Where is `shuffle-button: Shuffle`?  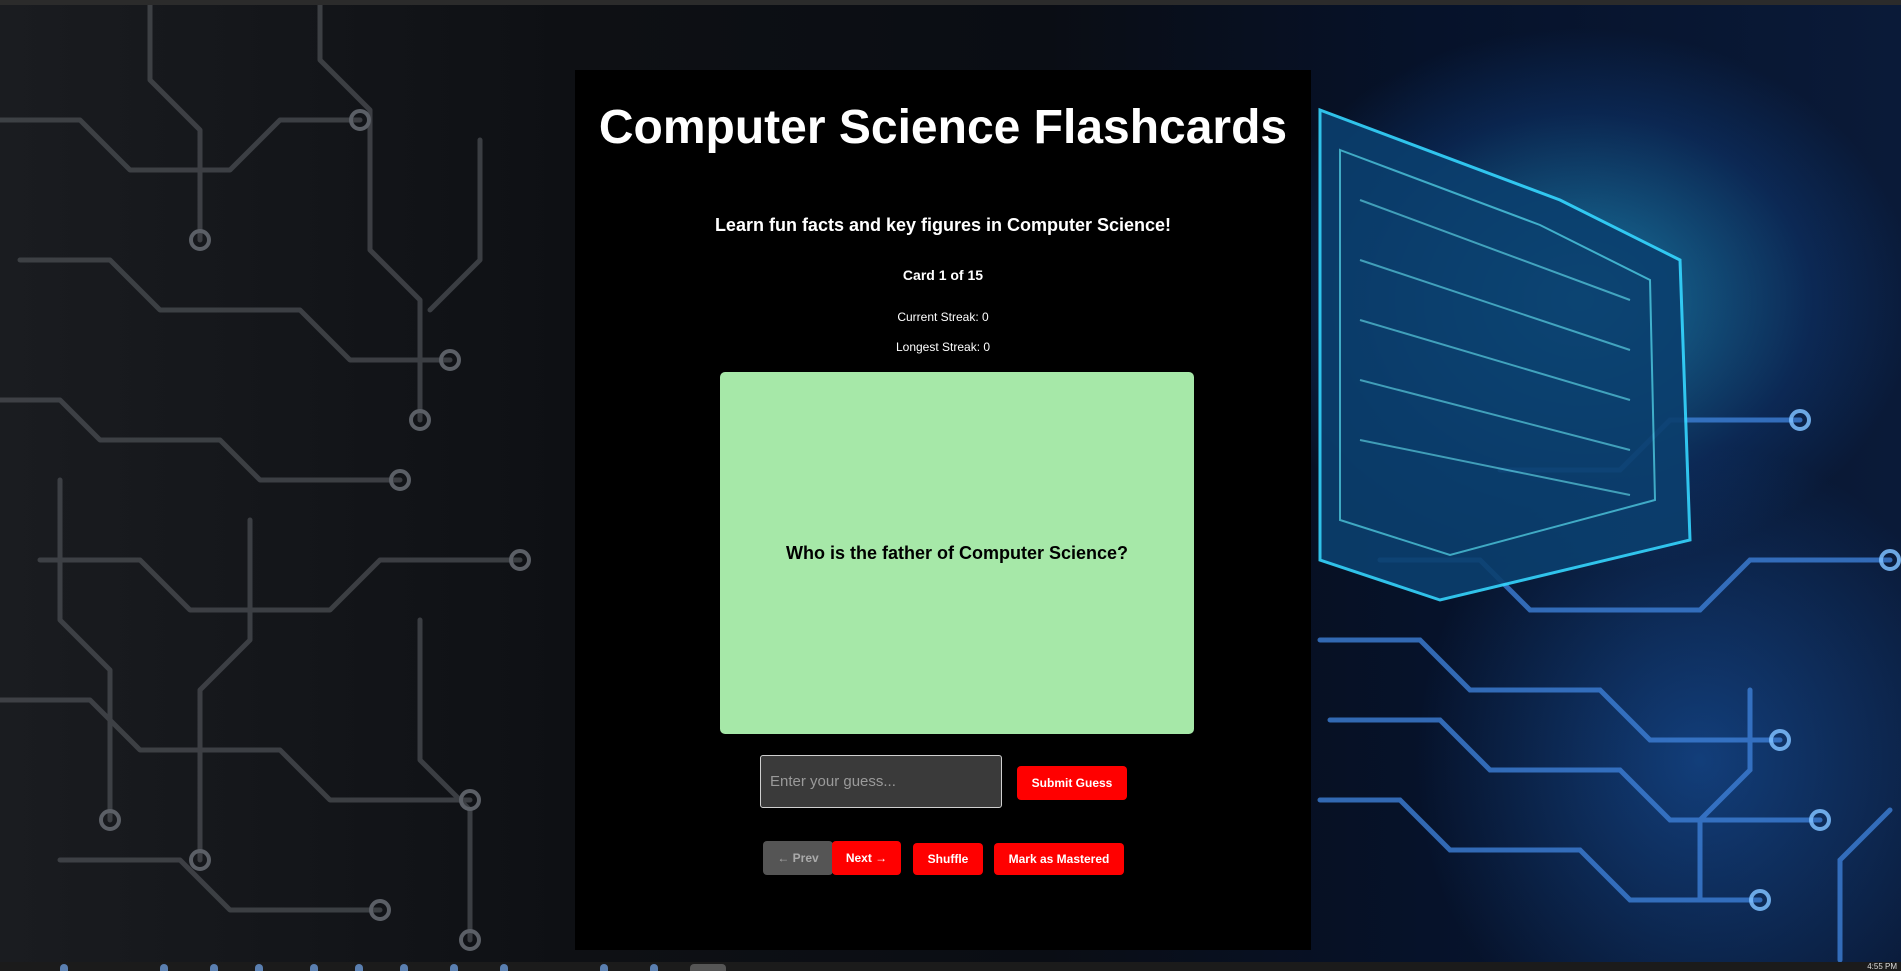
shuffle-button: Shuffle is located at coordinates (948, 859).